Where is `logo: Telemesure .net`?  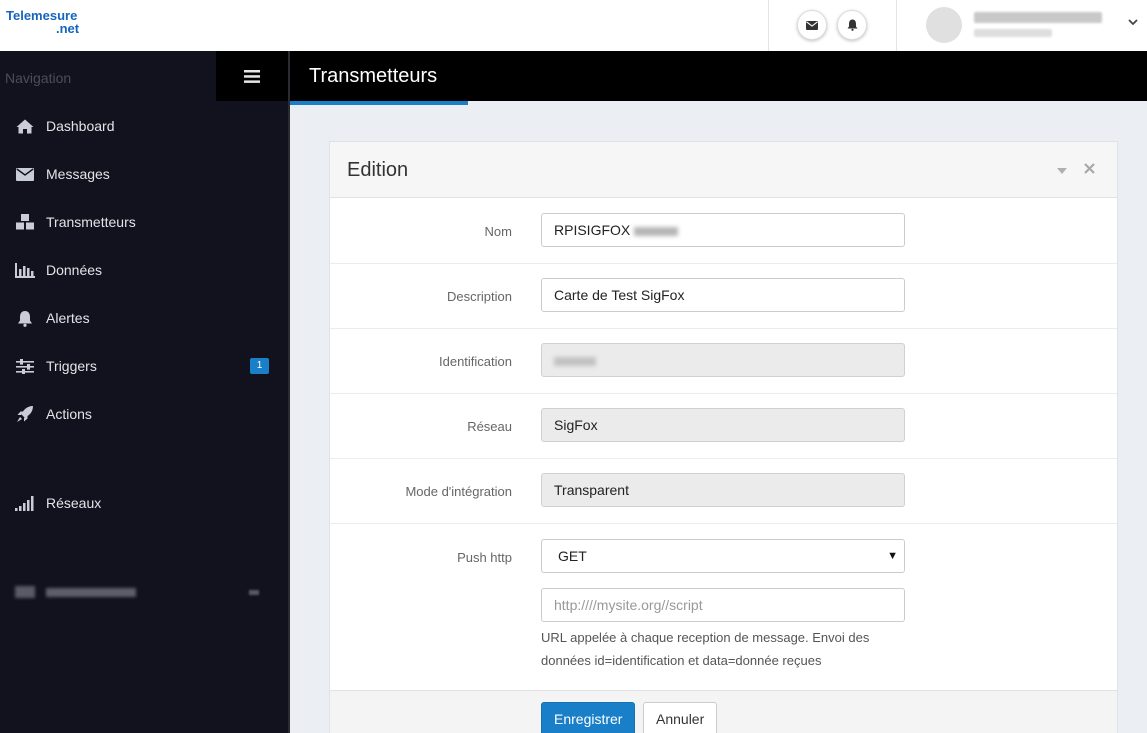
logo: Telemesure .net is located at coordinates (46, 22).